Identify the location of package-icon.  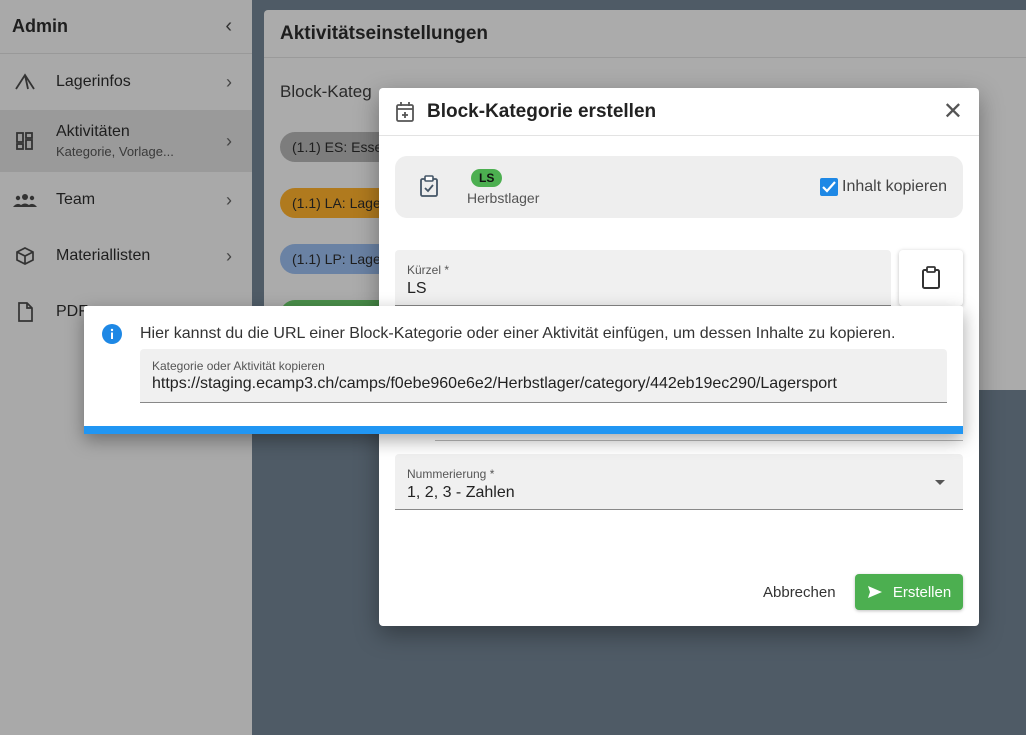
(25, 256).